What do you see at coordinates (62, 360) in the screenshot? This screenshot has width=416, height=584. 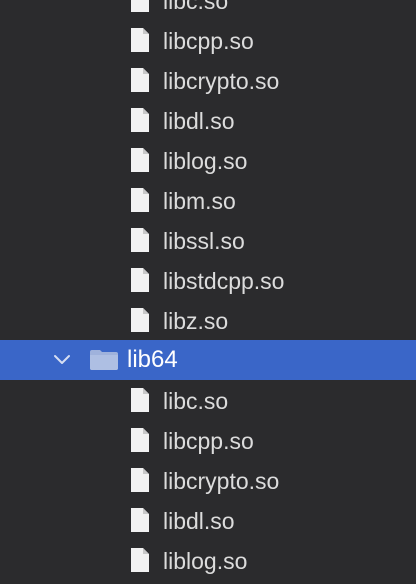 I see `chevron-down-icon` at bounding box center [62, 360].